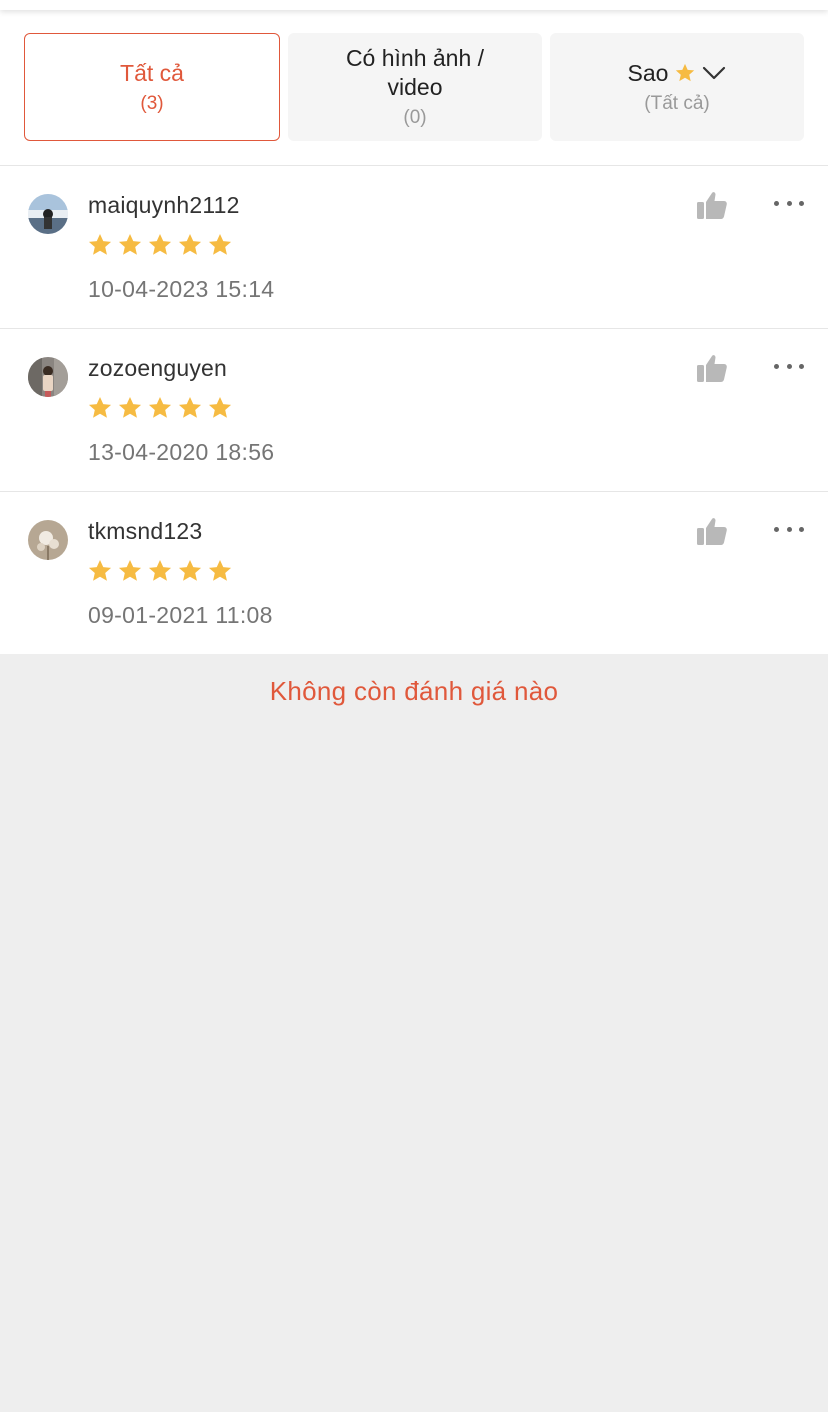 This screenshot has width=828, height=1412. Describe the element at coordinates (152, 103) in the screenshot. I see `filter-all-count: (3)` at that location.